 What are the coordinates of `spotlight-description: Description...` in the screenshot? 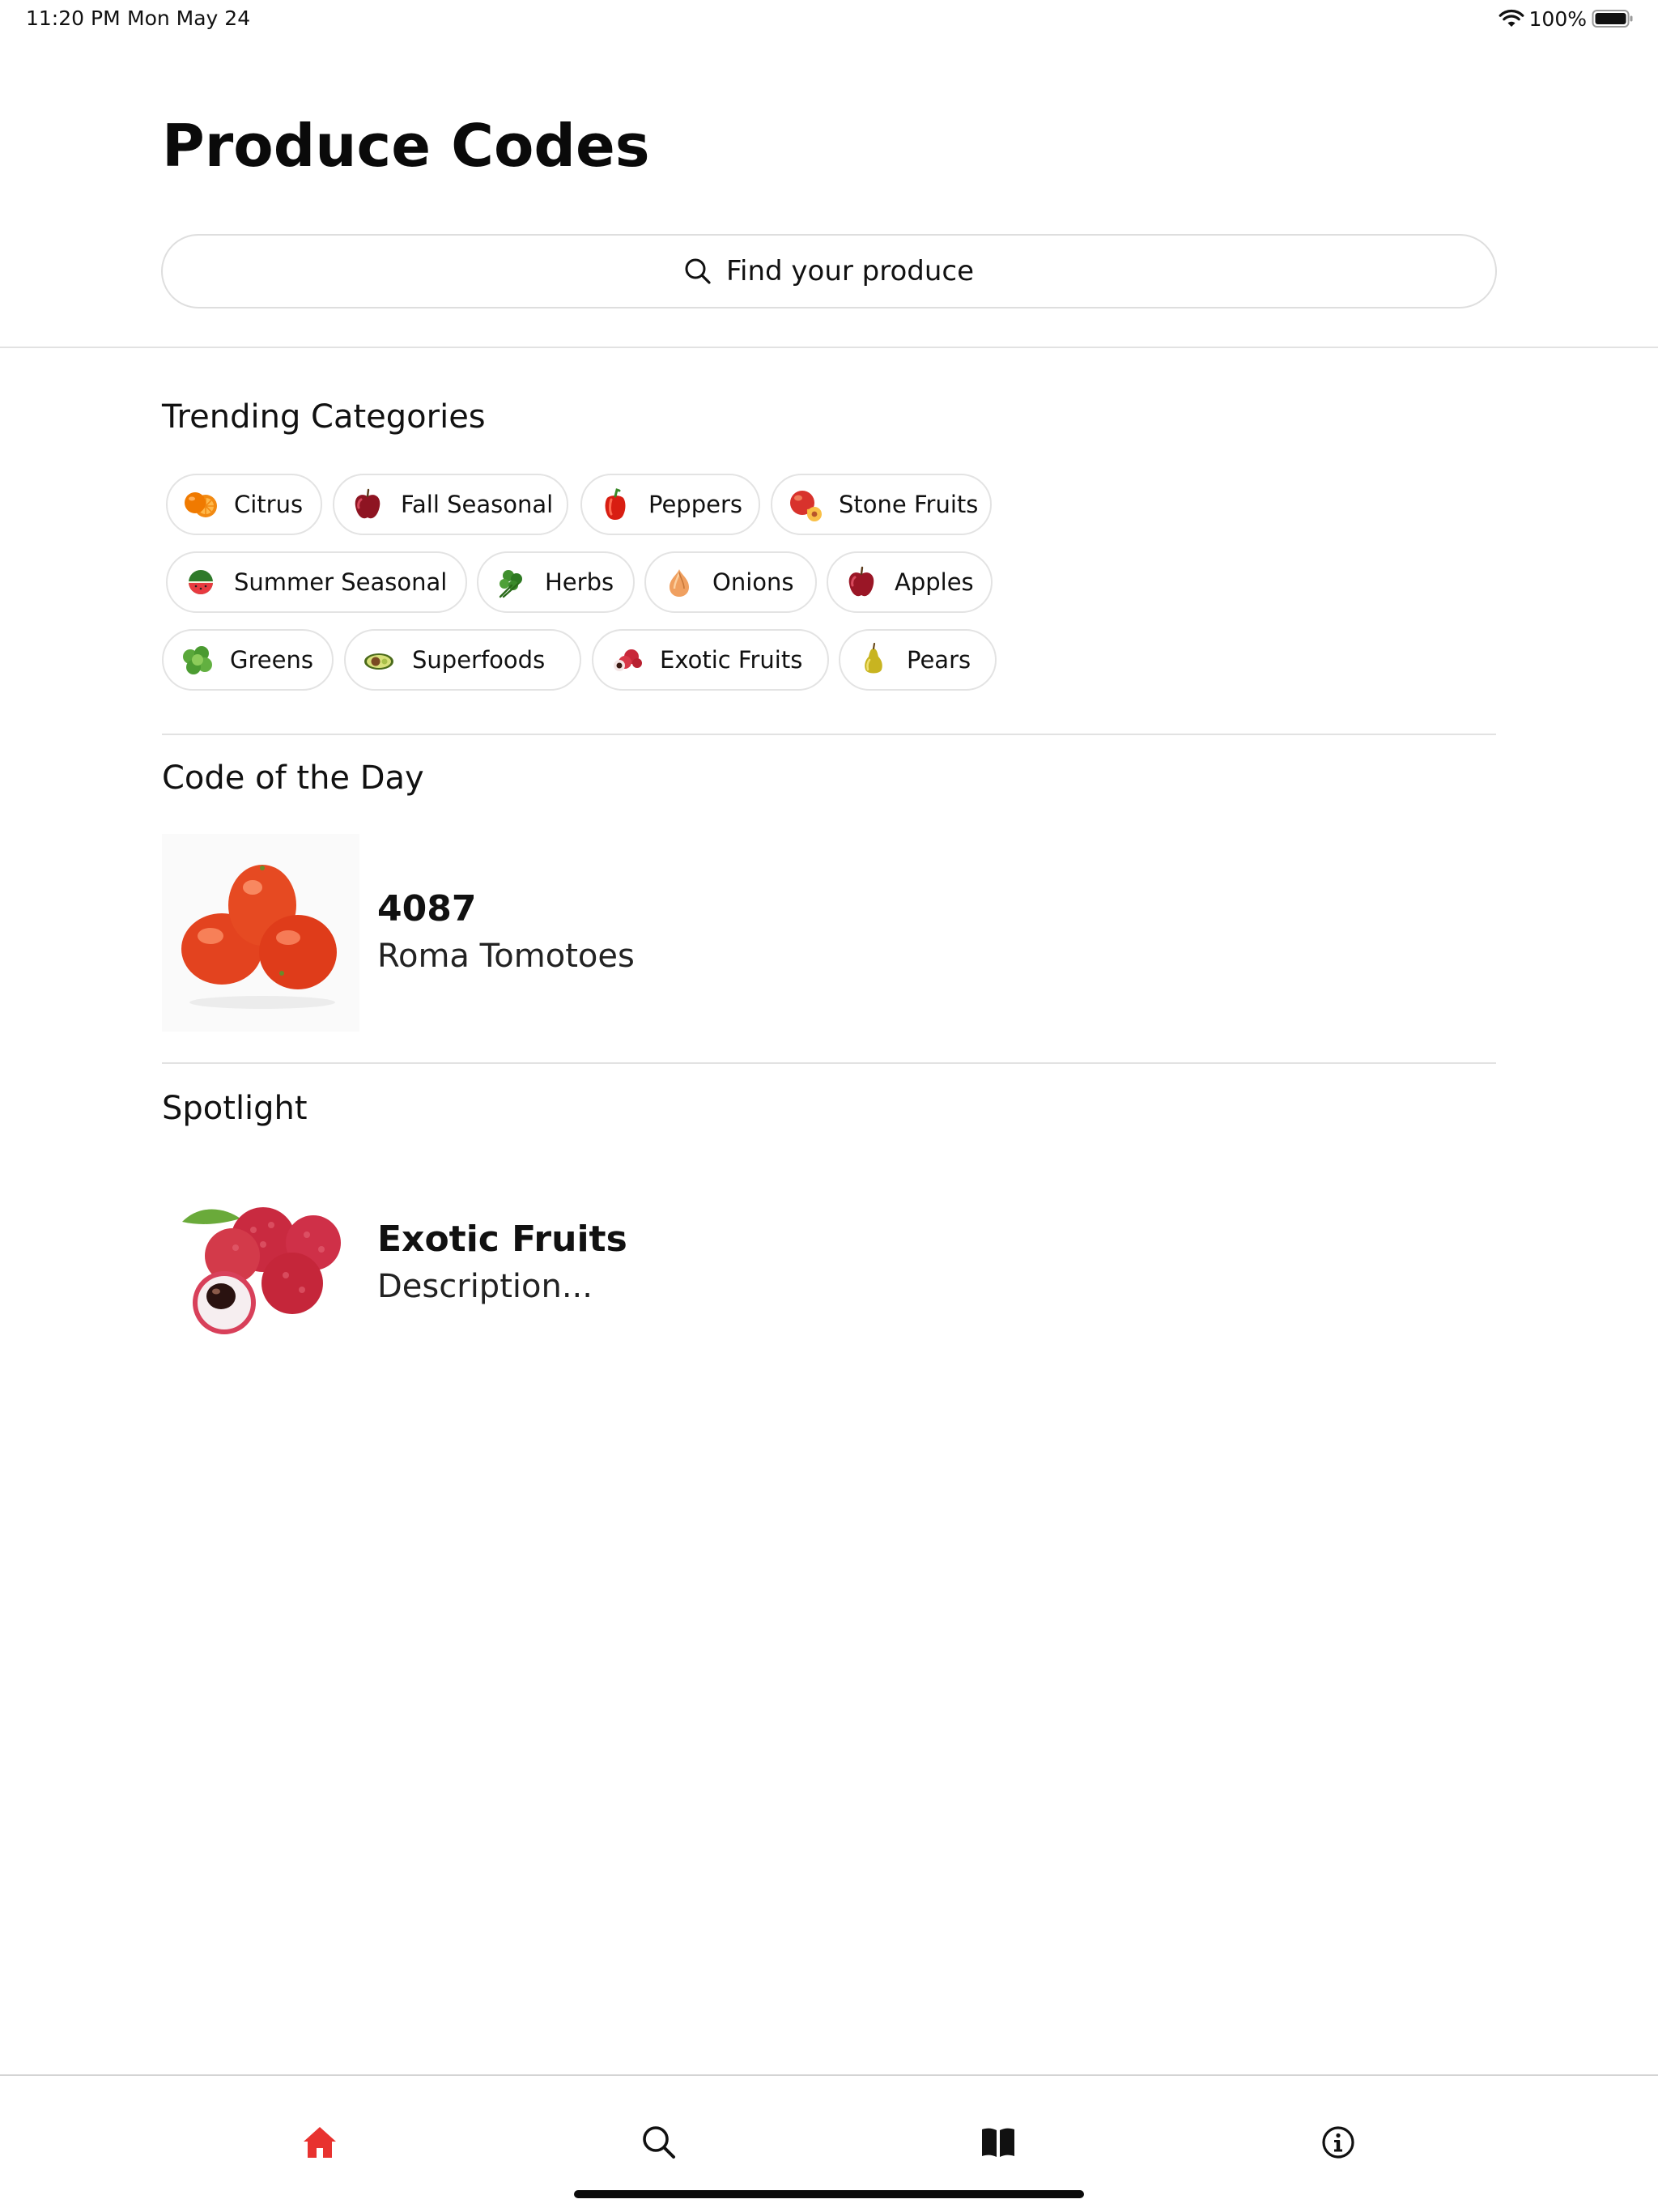 It's located at (485, 1287).